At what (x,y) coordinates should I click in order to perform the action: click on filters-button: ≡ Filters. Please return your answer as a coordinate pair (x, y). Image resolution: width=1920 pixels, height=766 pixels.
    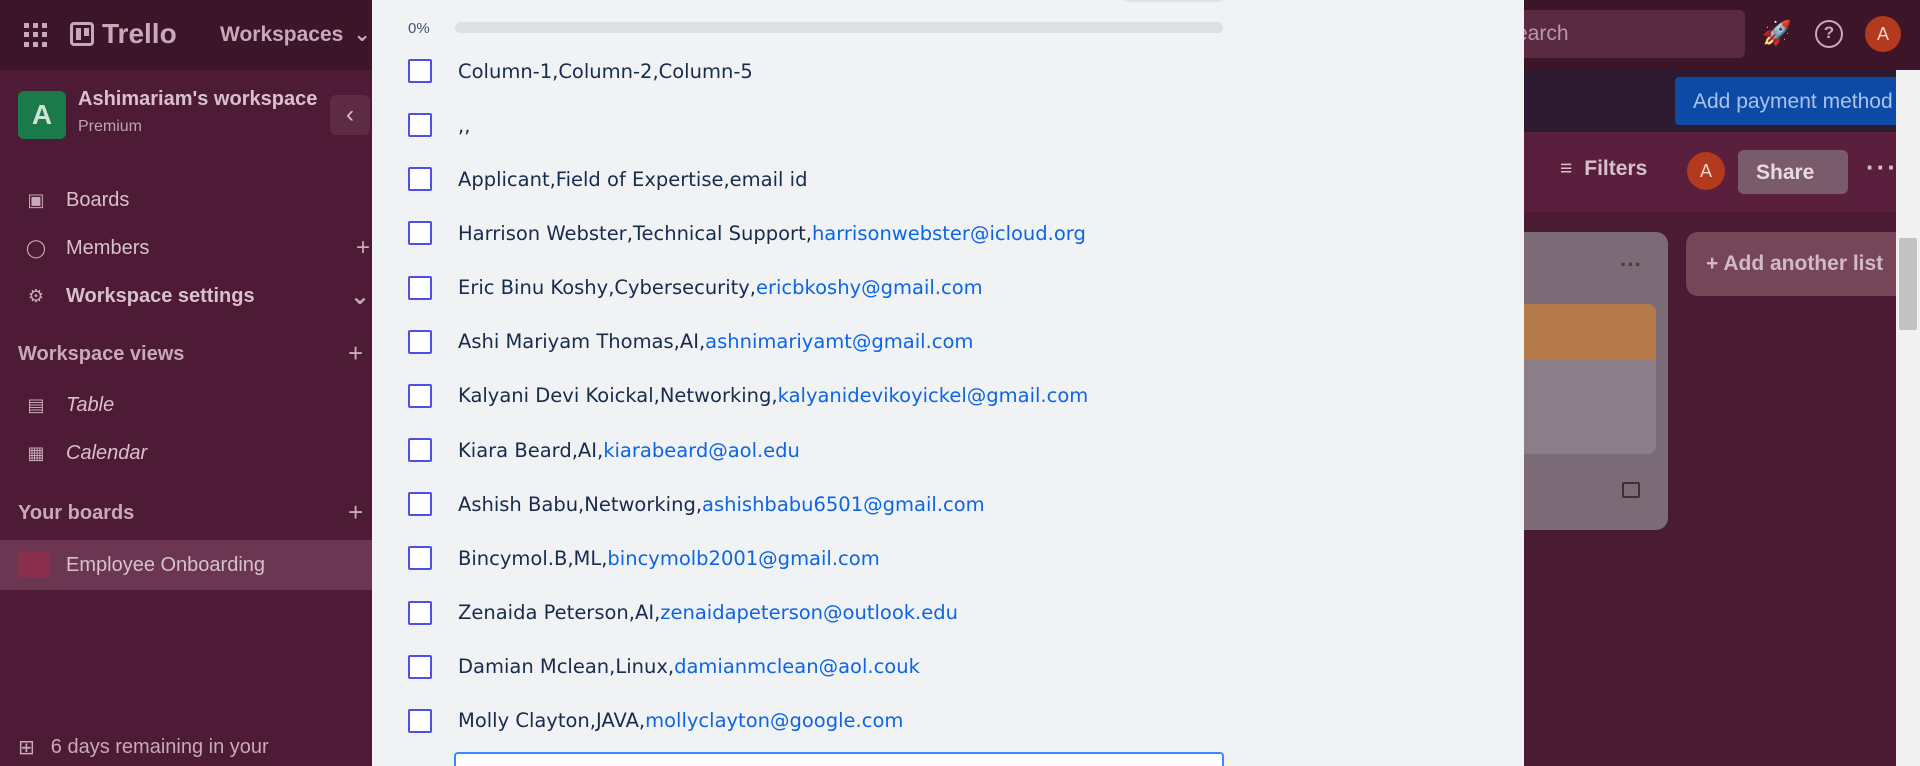
    Looking at the image, I should click on (1603, 169).